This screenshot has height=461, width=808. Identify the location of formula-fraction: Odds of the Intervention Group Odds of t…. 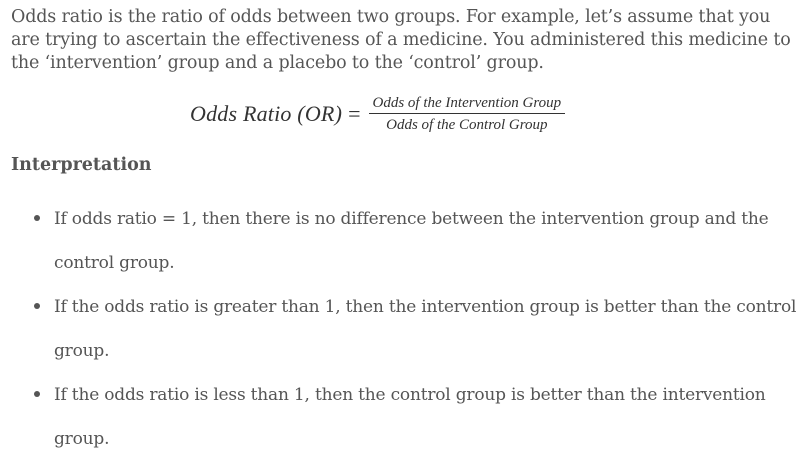
(467, 114).